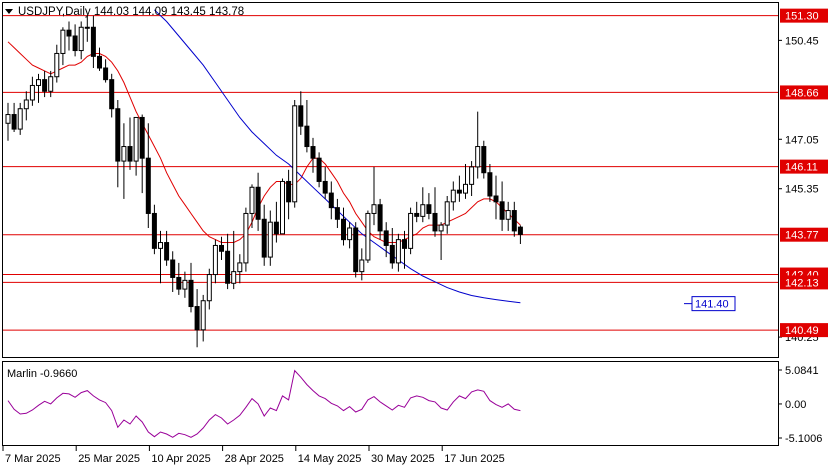  I want to click on blue-ma-tag-text: 141.40, so click(712, 305).